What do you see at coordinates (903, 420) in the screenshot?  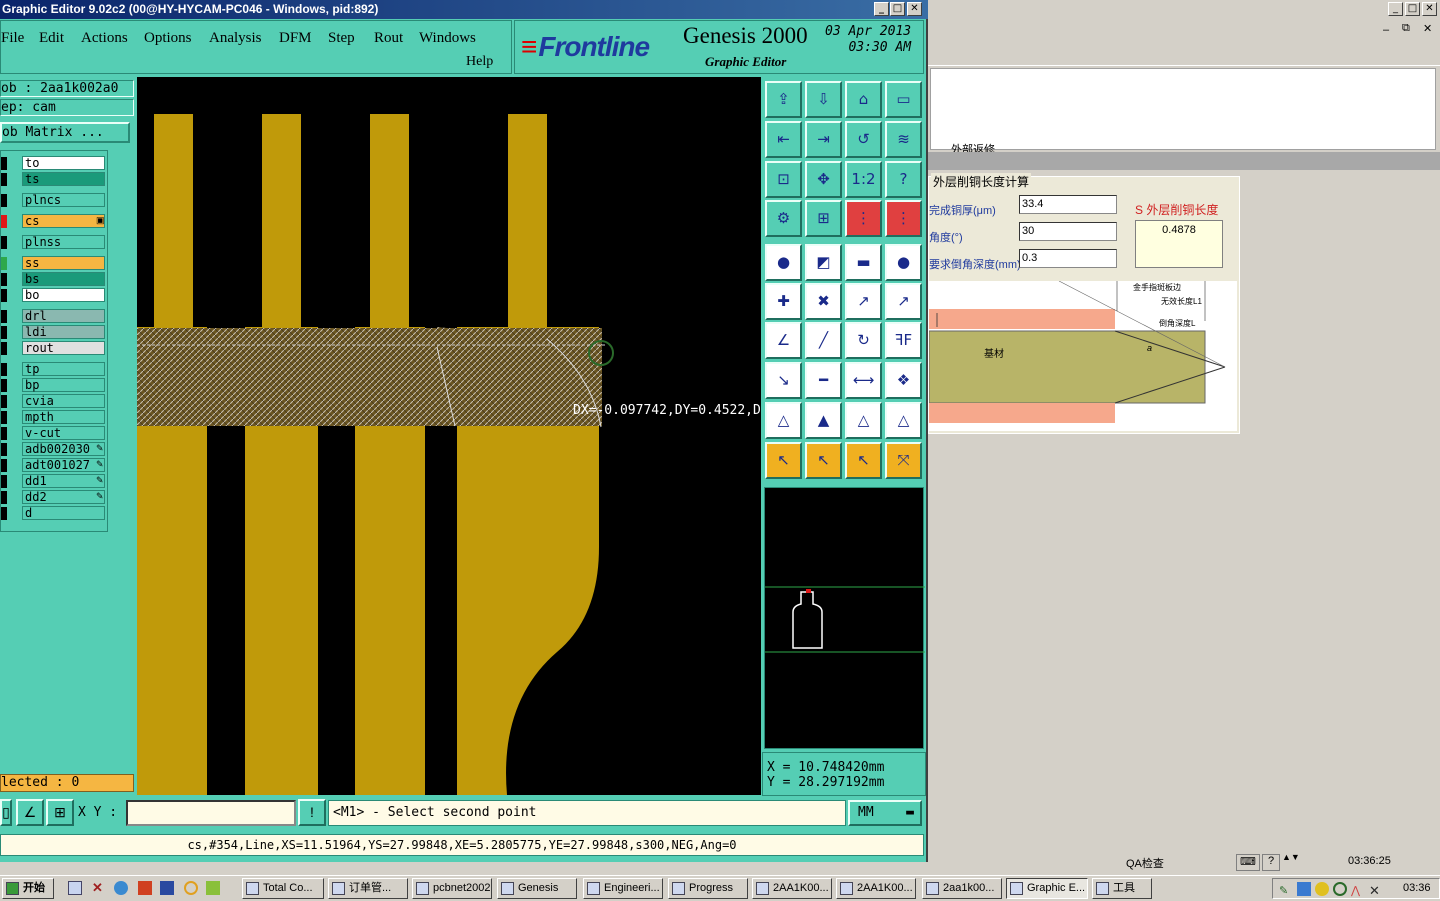 I see `triangle4-icon: △` at bounding box center [903, 420].